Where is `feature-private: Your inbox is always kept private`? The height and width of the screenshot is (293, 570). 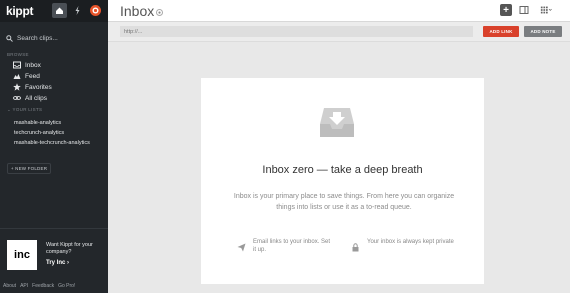 feature-private: Your inbox is always kept private is located at coordinates (404, 245).